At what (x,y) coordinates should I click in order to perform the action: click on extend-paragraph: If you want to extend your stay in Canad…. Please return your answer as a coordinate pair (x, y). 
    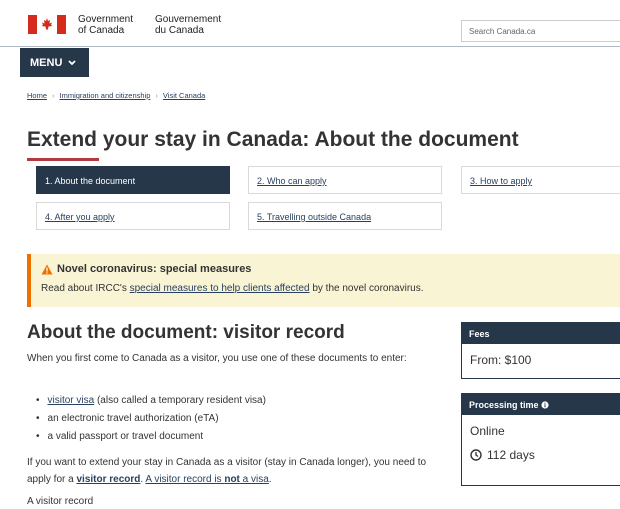
    Looking at the image, I should click on (227, 471).